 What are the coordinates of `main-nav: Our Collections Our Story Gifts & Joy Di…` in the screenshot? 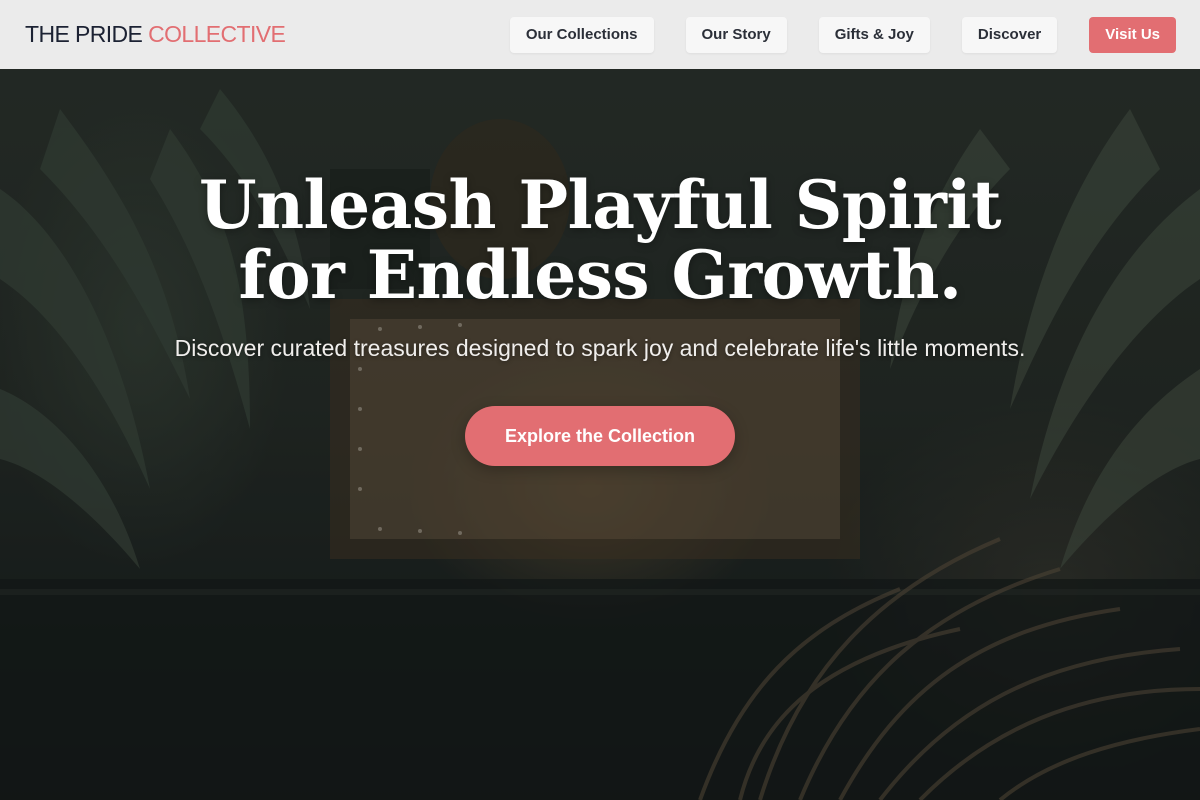 It's located at (842, 34).